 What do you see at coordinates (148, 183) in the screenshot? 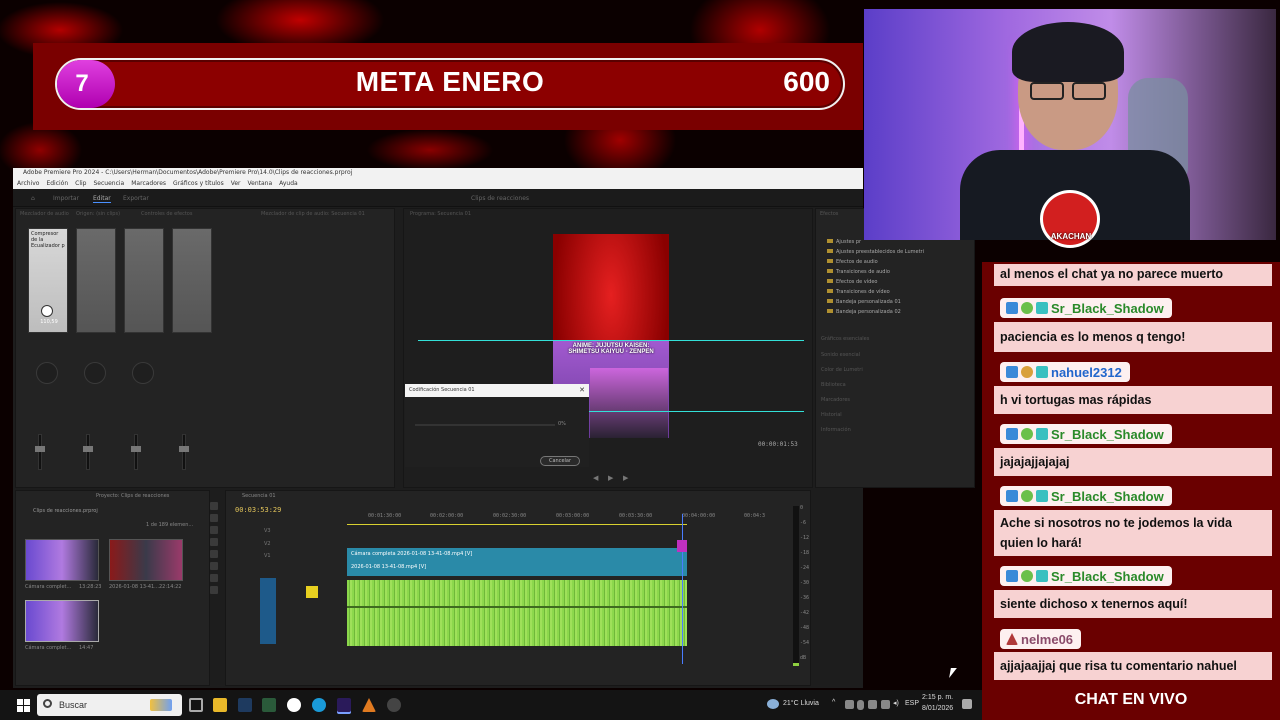
I see `menu-marcadores: Marcadores` at bounding box center [148, 183].